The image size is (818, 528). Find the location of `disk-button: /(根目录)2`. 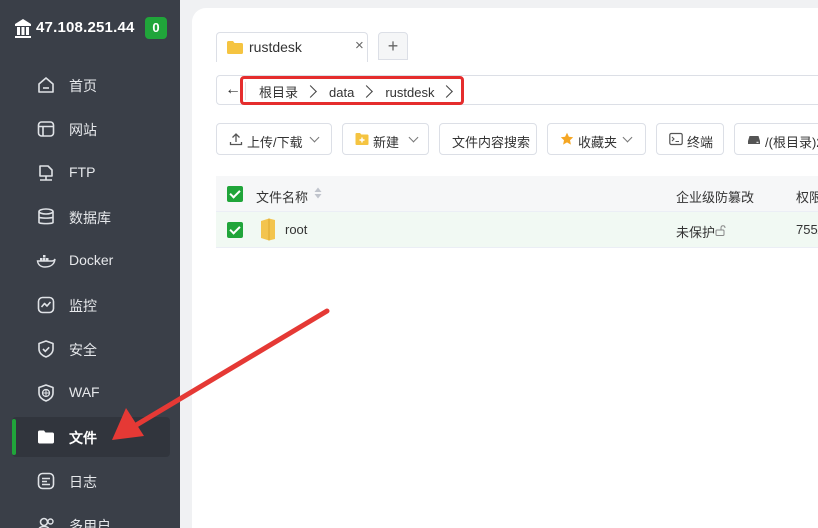

disk-button: /(根目录)2 is located at coordinates (776, 139).